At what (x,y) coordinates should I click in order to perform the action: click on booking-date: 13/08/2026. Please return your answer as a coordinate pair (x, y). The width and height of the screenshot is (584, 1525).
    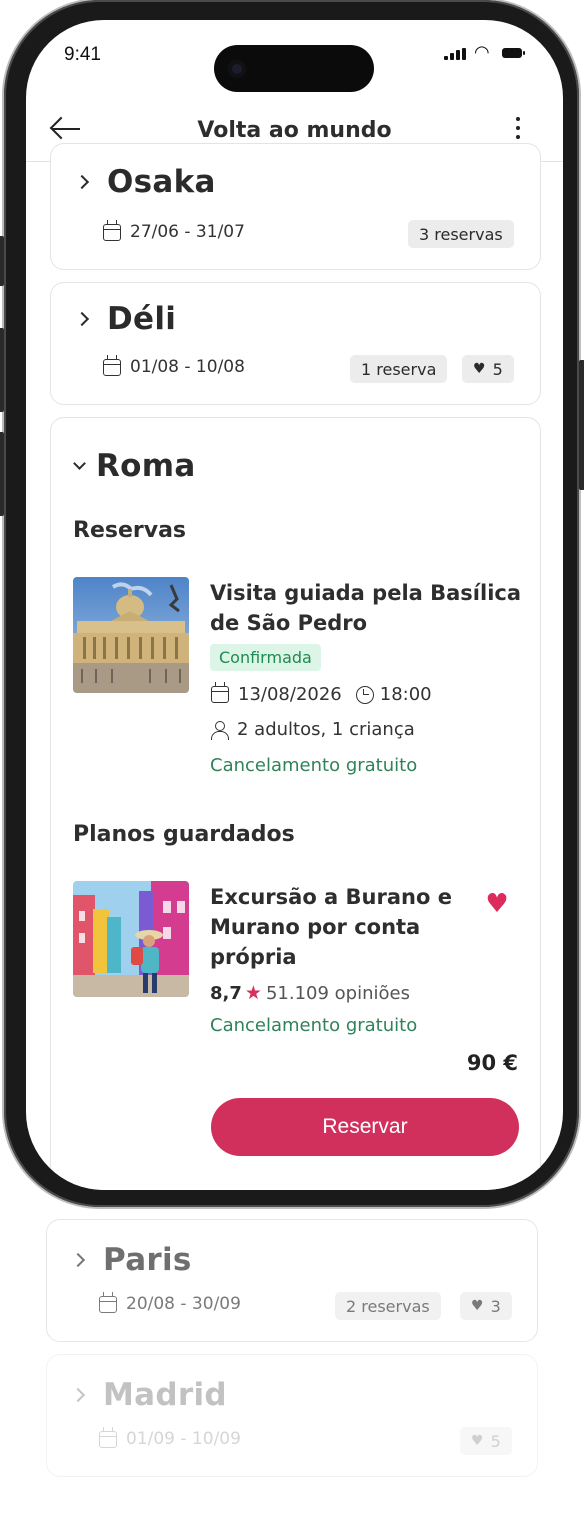
    Looking at the image, I should click on (290, 694).